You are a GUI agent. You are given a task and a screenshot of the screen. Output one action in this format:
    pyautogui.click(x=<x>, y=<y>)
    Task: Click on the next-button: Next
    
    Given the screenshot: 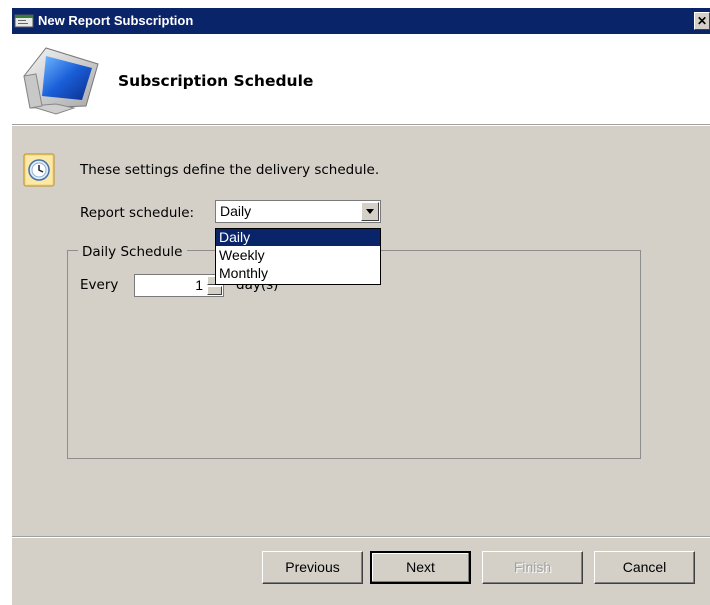 What is the action you would take?
    pyautogui.click(x=420, y=567)
    